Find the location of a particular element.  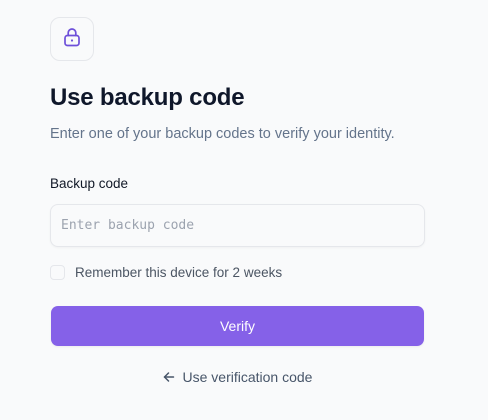

backup-code-input is located at coordinates (237, 225).